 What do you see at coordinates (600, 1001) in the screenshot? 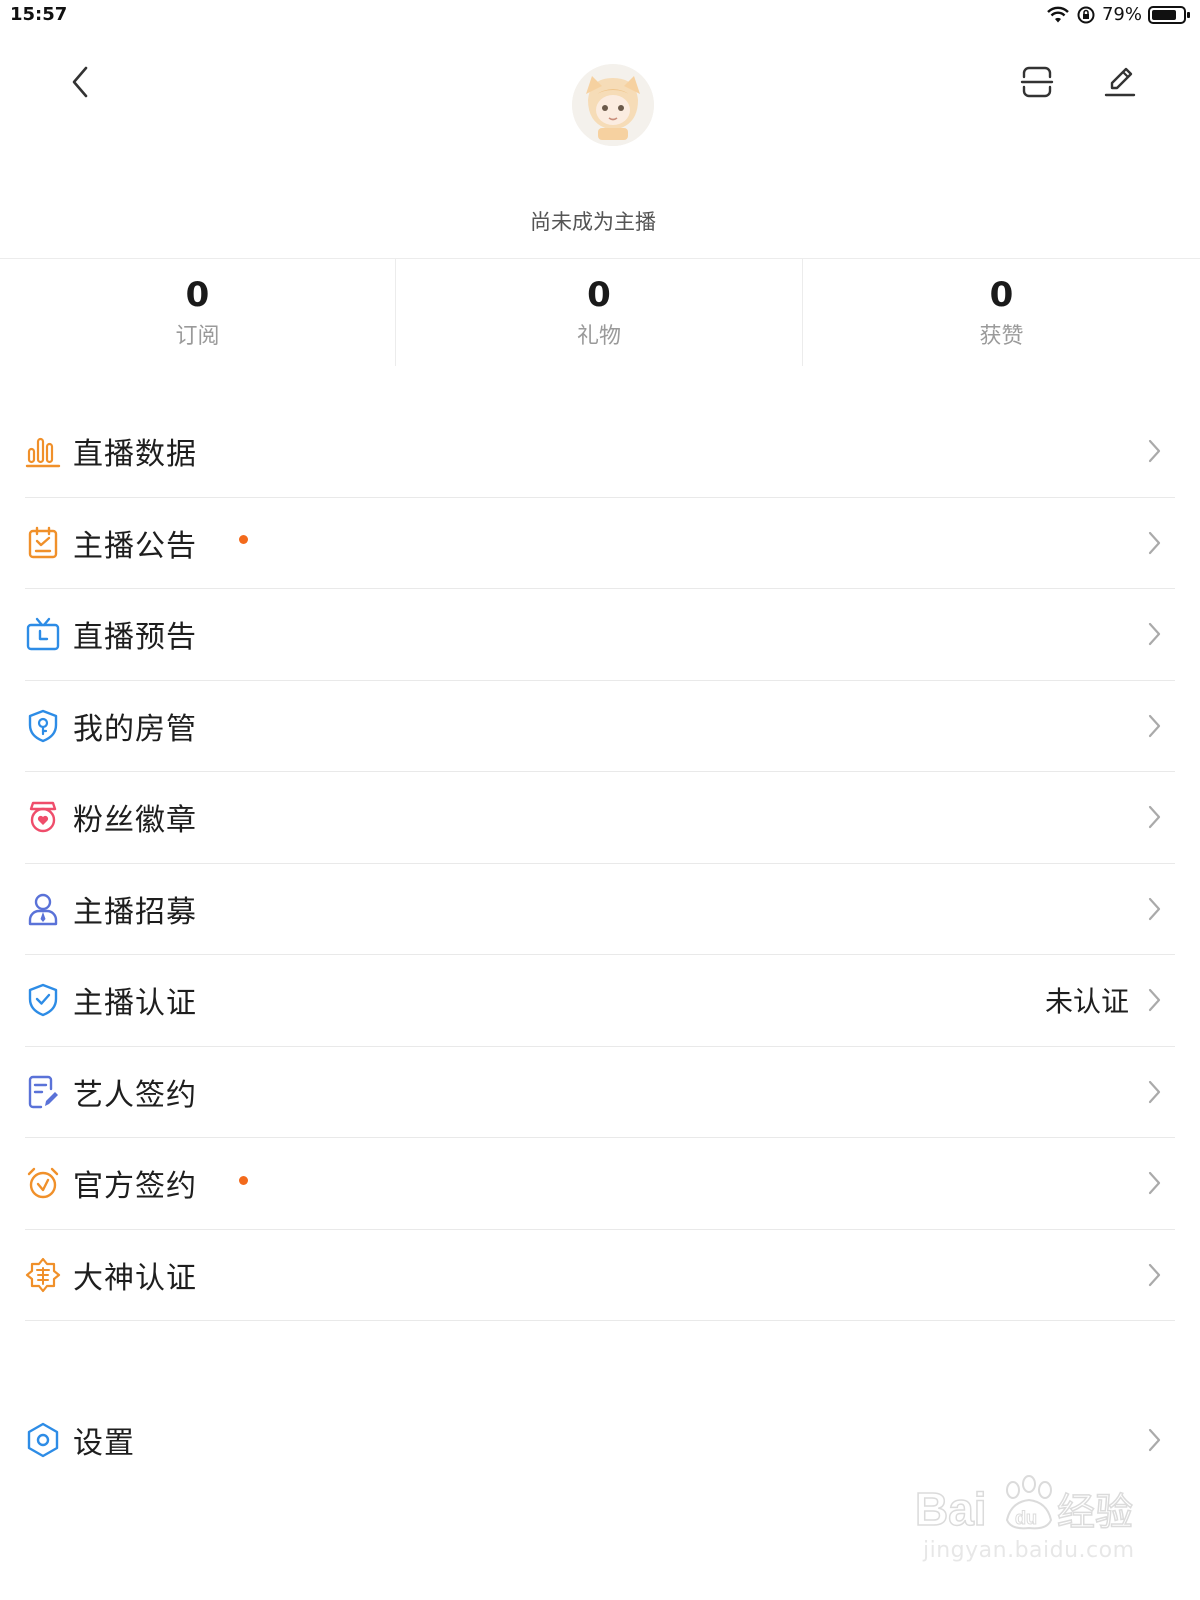
I see `menu-item-streamer-verification: 主播认证 未认证` at bounding box center [600, 1001].